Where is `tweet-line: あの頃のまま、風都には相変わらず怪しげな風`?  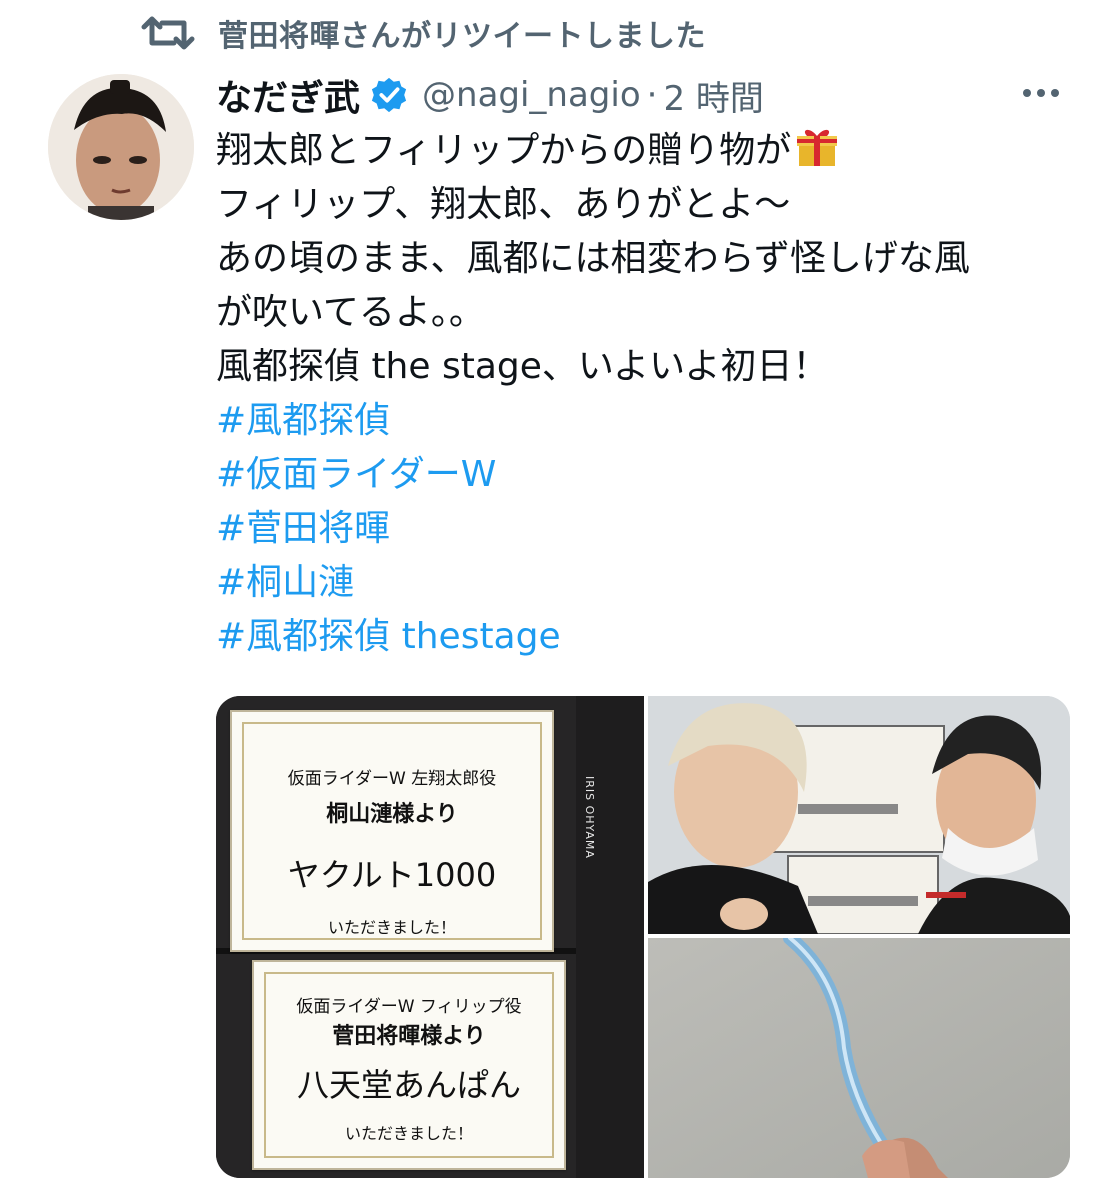
tweet-line: あの頃のまま、風都には相変わらず怪しげな風 is located at coordinates (593, 258).